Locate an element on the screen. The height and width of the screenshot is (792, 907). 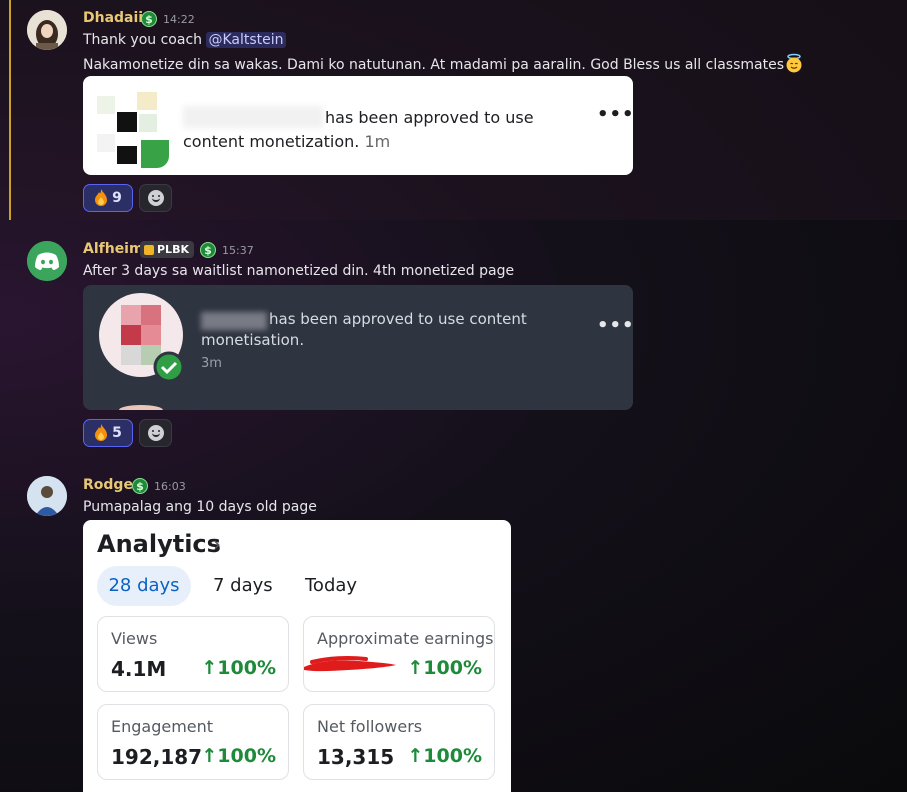
stat-value: 192,187 is located at coordinates (157, 757).